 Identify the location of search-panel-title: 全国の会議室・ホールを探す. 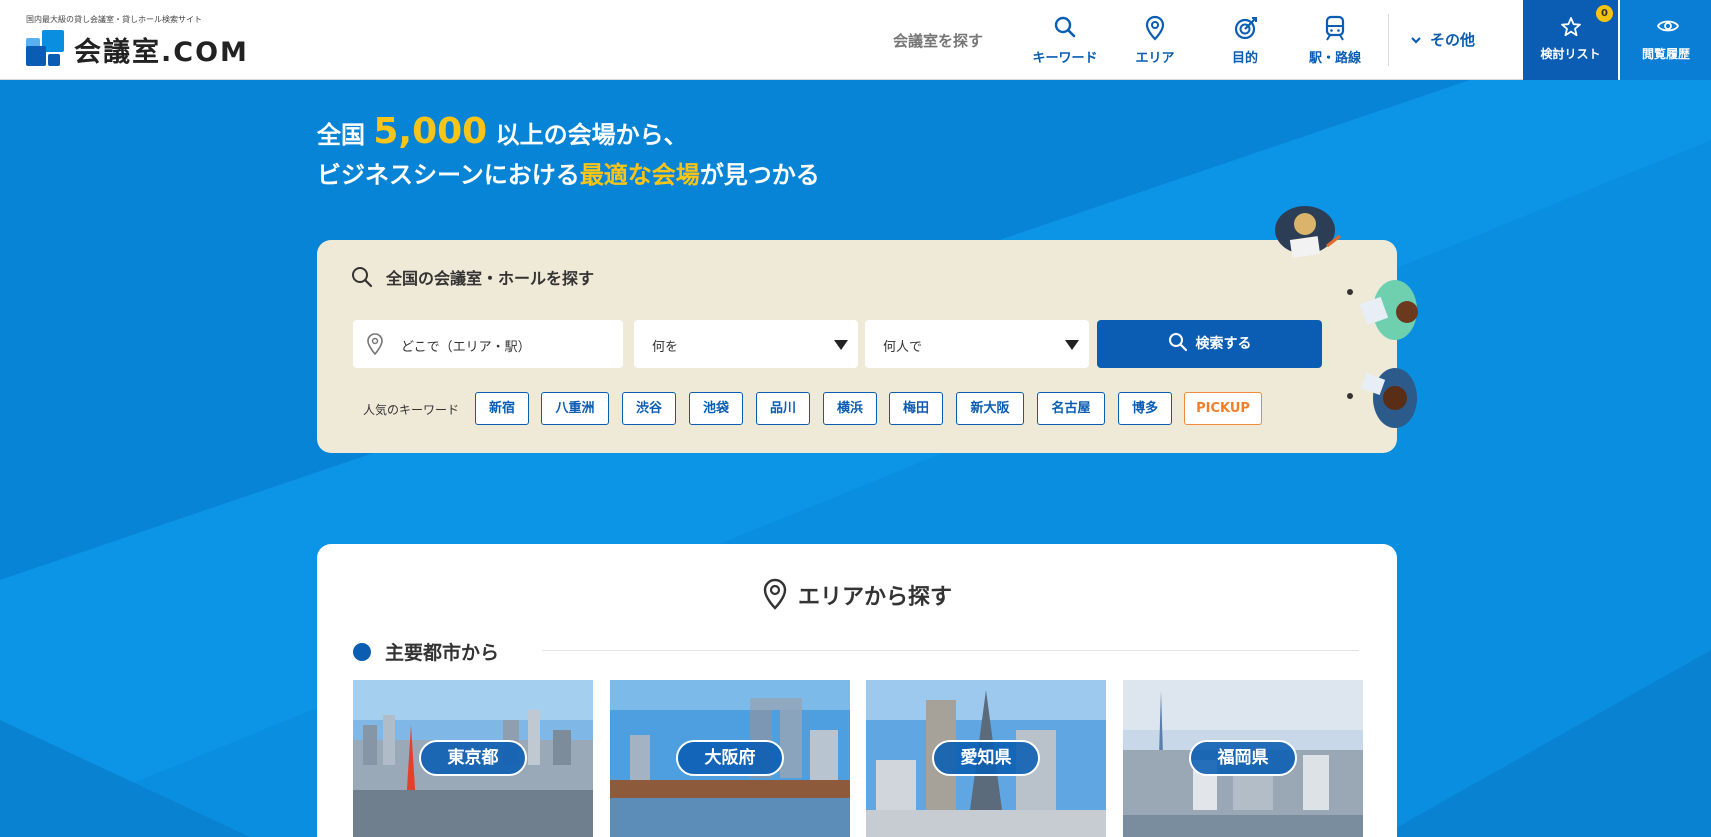
(472, 277).